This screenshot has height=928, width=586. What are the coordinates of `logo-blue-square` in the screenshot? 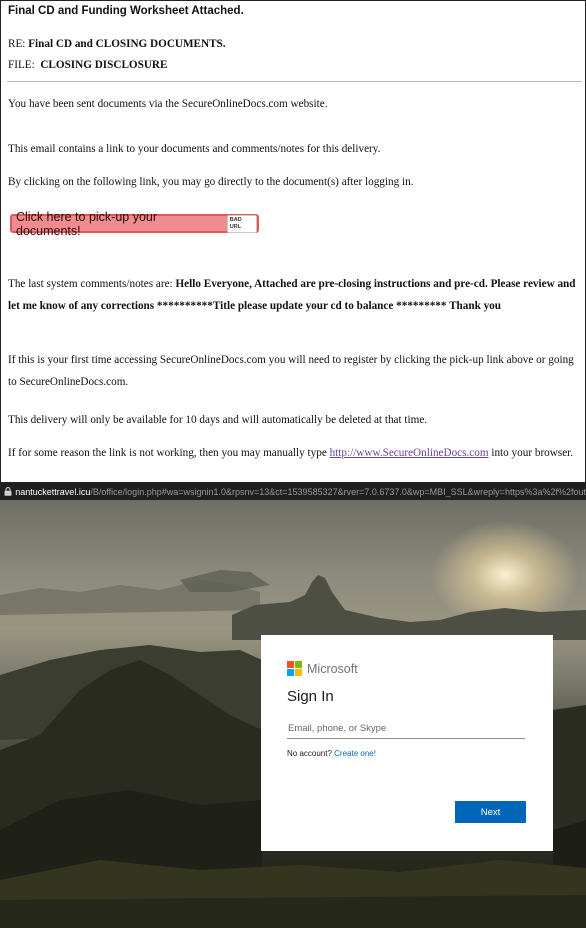 It's located at (290, 672).